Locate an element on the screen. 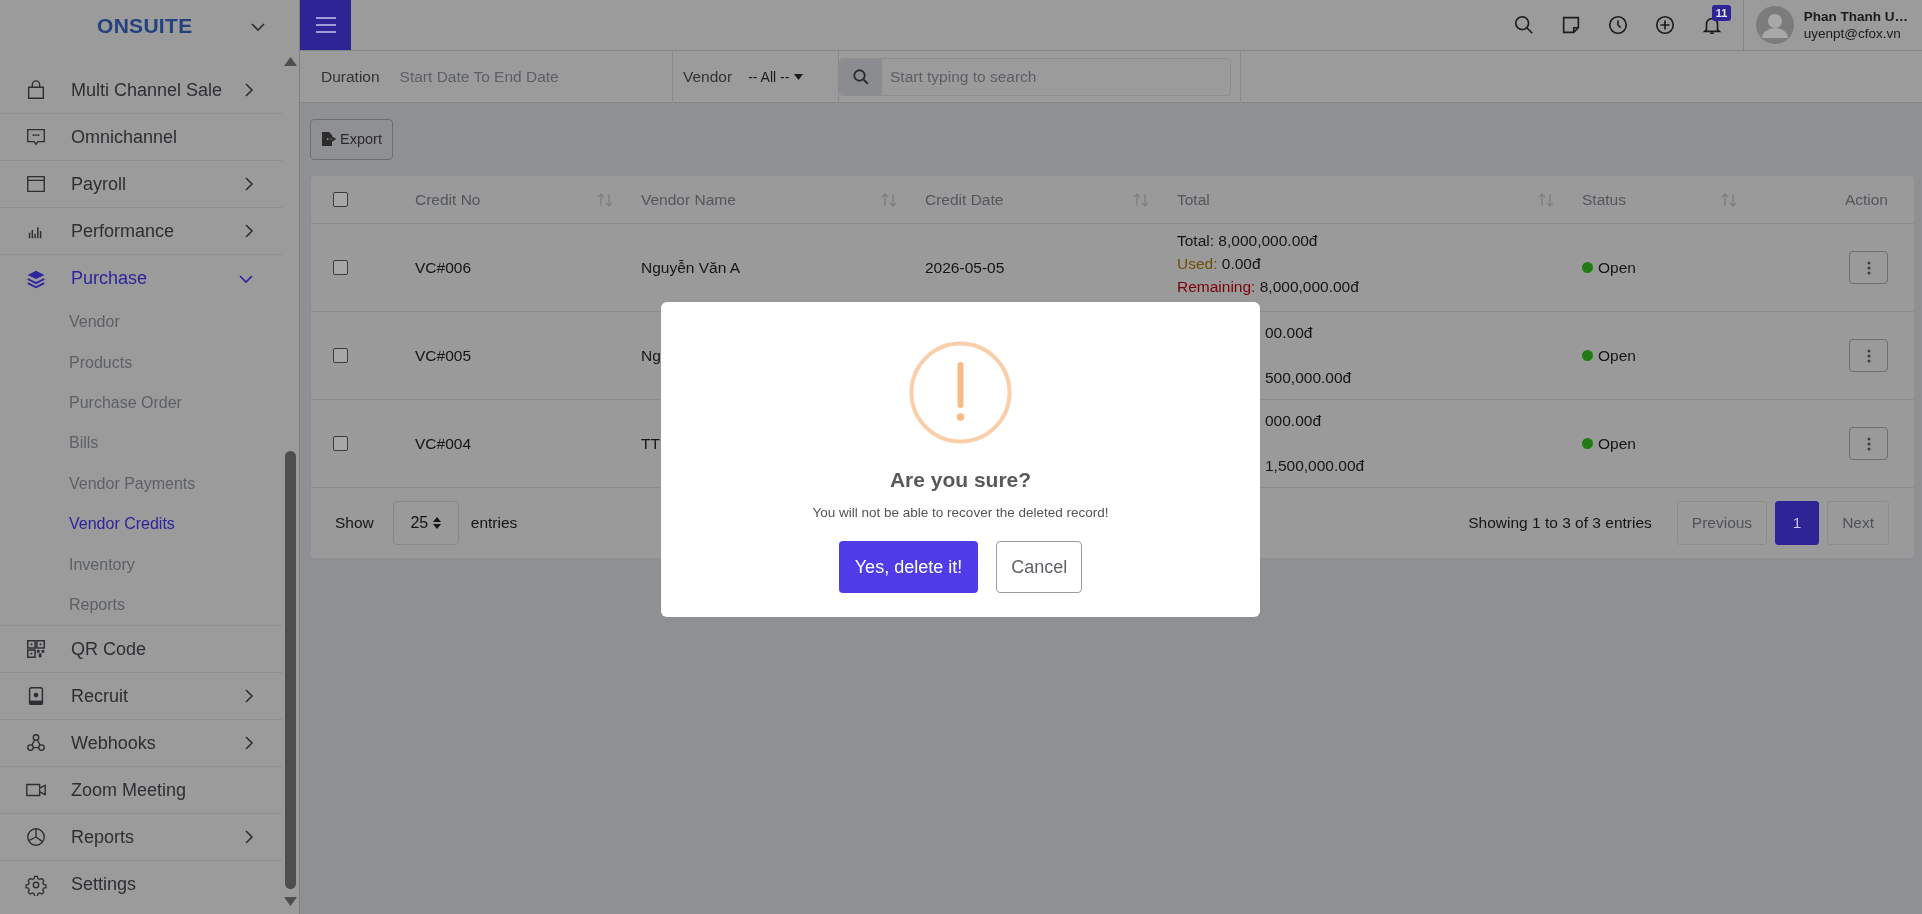 Image resolution: width=1922 pixels, height=914 pixels. credit-date: 2026-05-05 is located at coordinates (965, 267).